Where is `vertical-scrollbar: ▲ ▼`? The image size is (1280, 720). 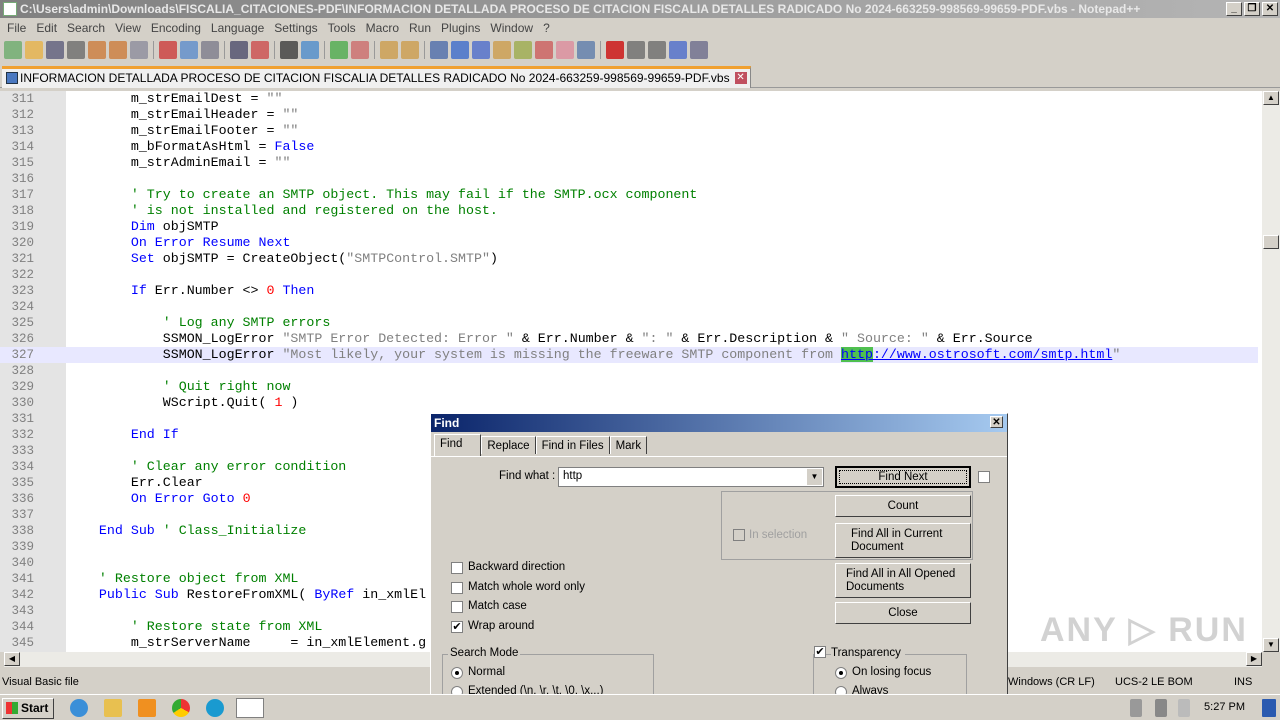
vertical-scrollbar: ▲ ▼ is located at coordinates (1271, 371).